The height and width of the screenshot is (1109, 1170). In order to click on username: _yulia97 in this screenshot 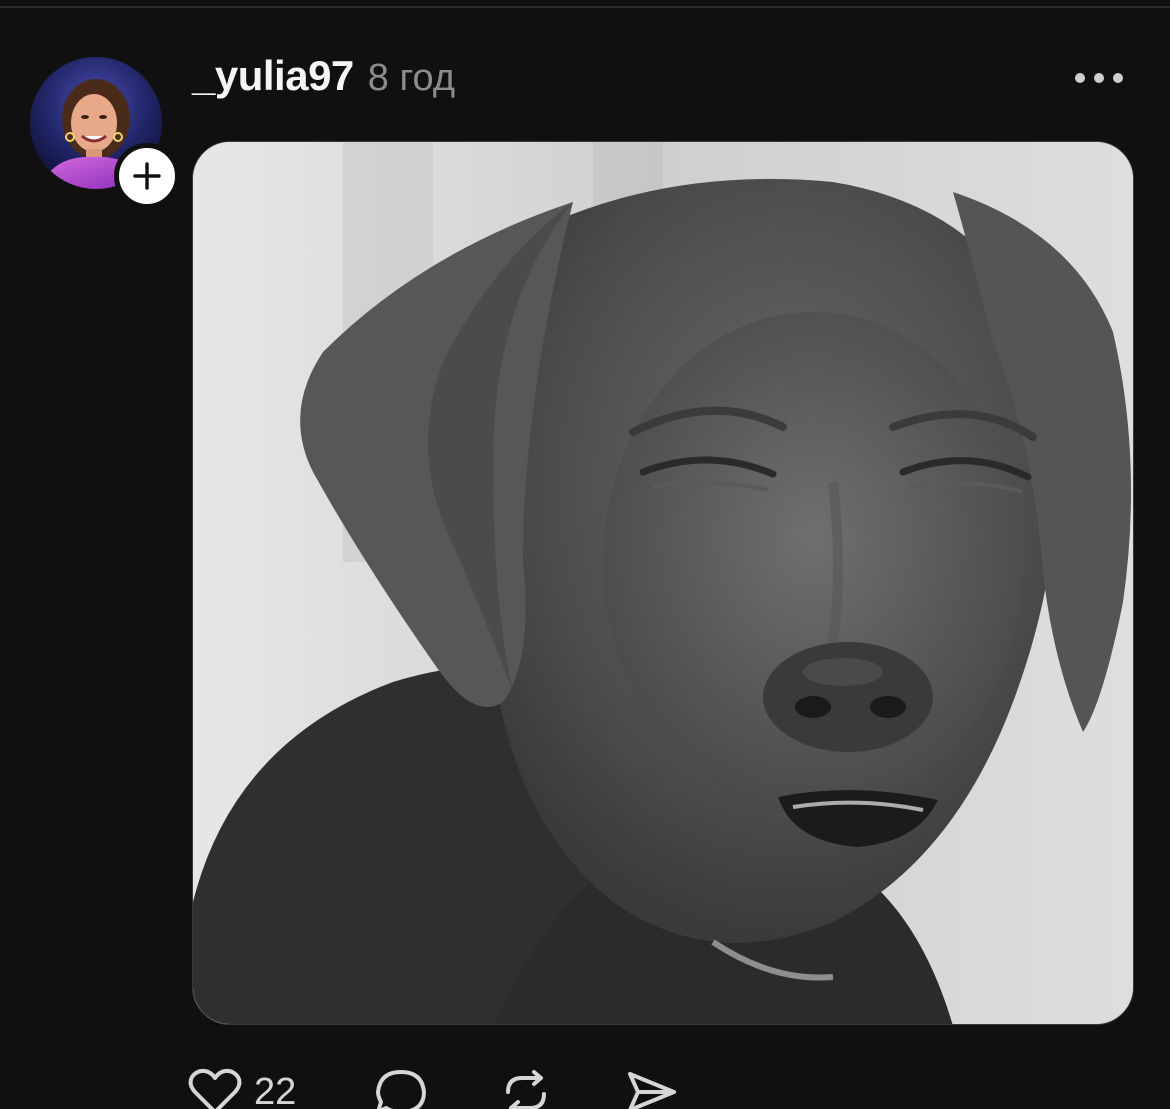, I will do `click(273, 76)`.